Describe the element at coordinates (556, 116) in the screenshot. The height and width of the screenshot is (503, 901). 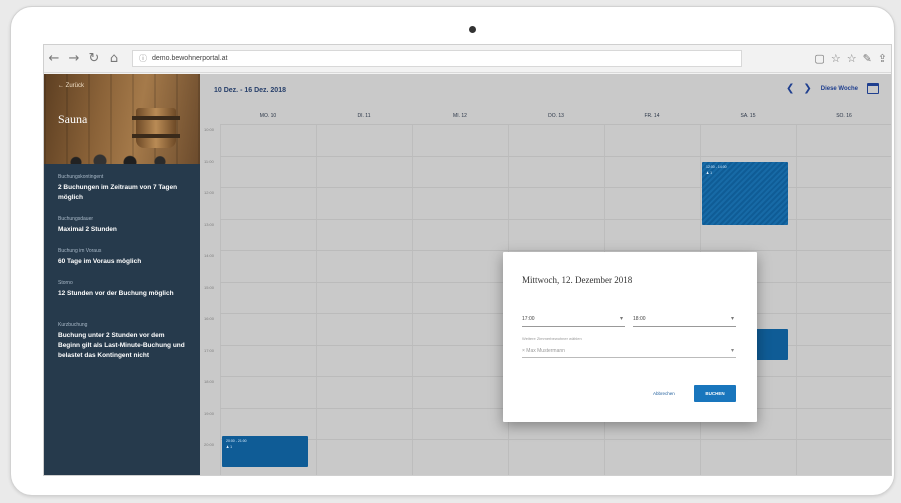
I see `day-header: DO. 13` at that location.